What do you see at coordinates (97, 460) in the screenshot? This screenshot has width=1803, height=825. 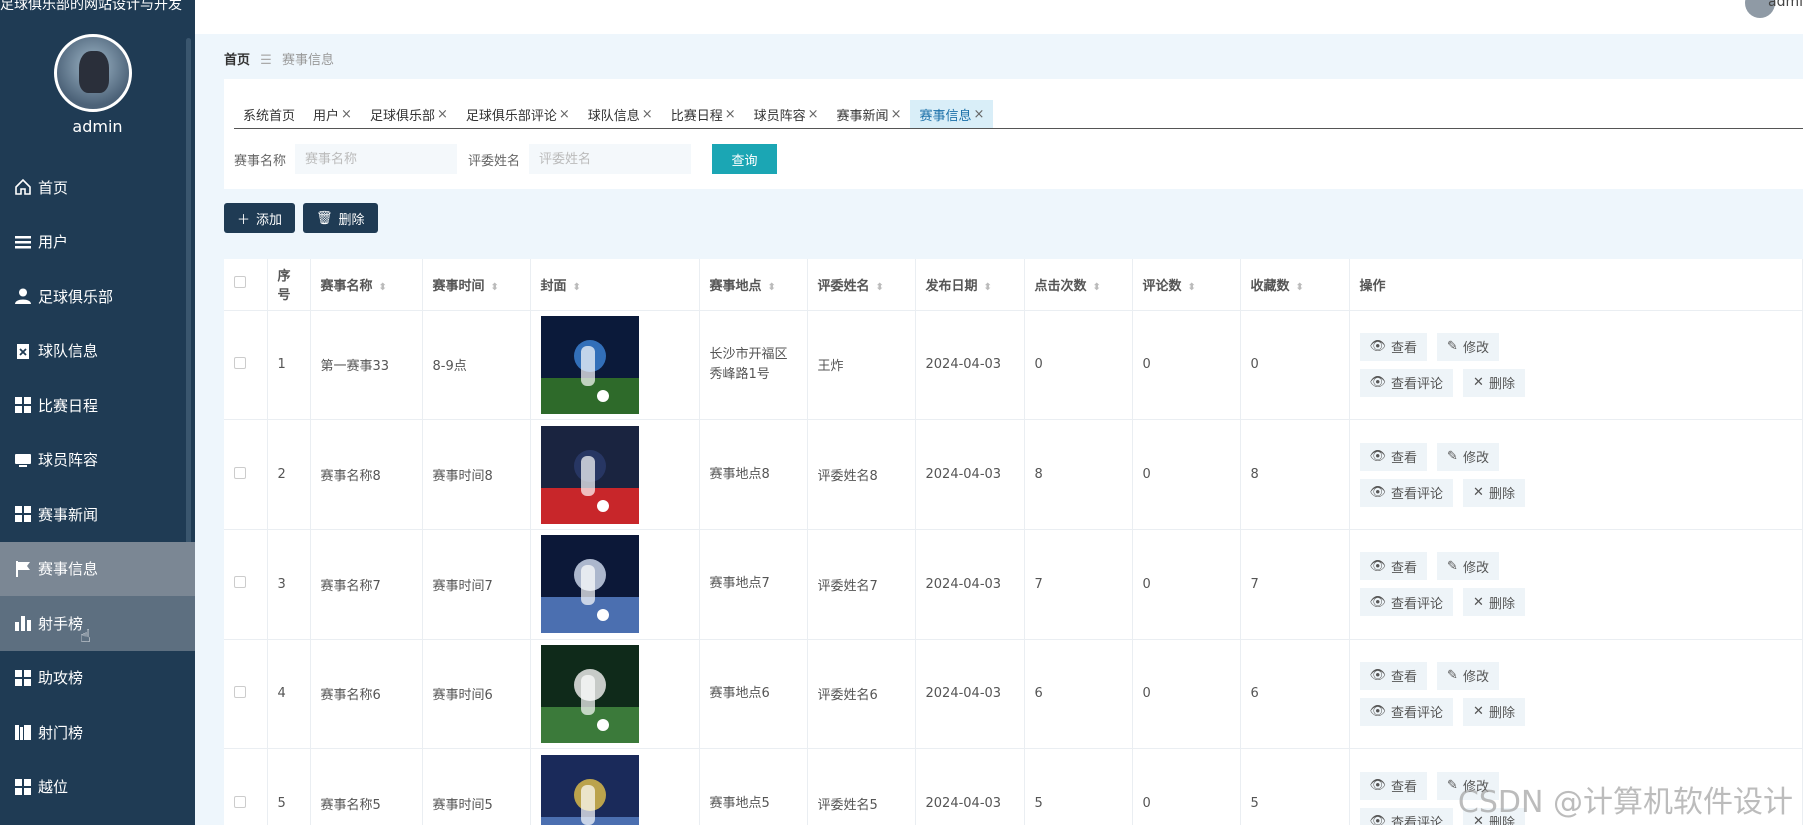 I see `sidebar-item-lineup: 球员阵容` at bounding box center [97, 460].